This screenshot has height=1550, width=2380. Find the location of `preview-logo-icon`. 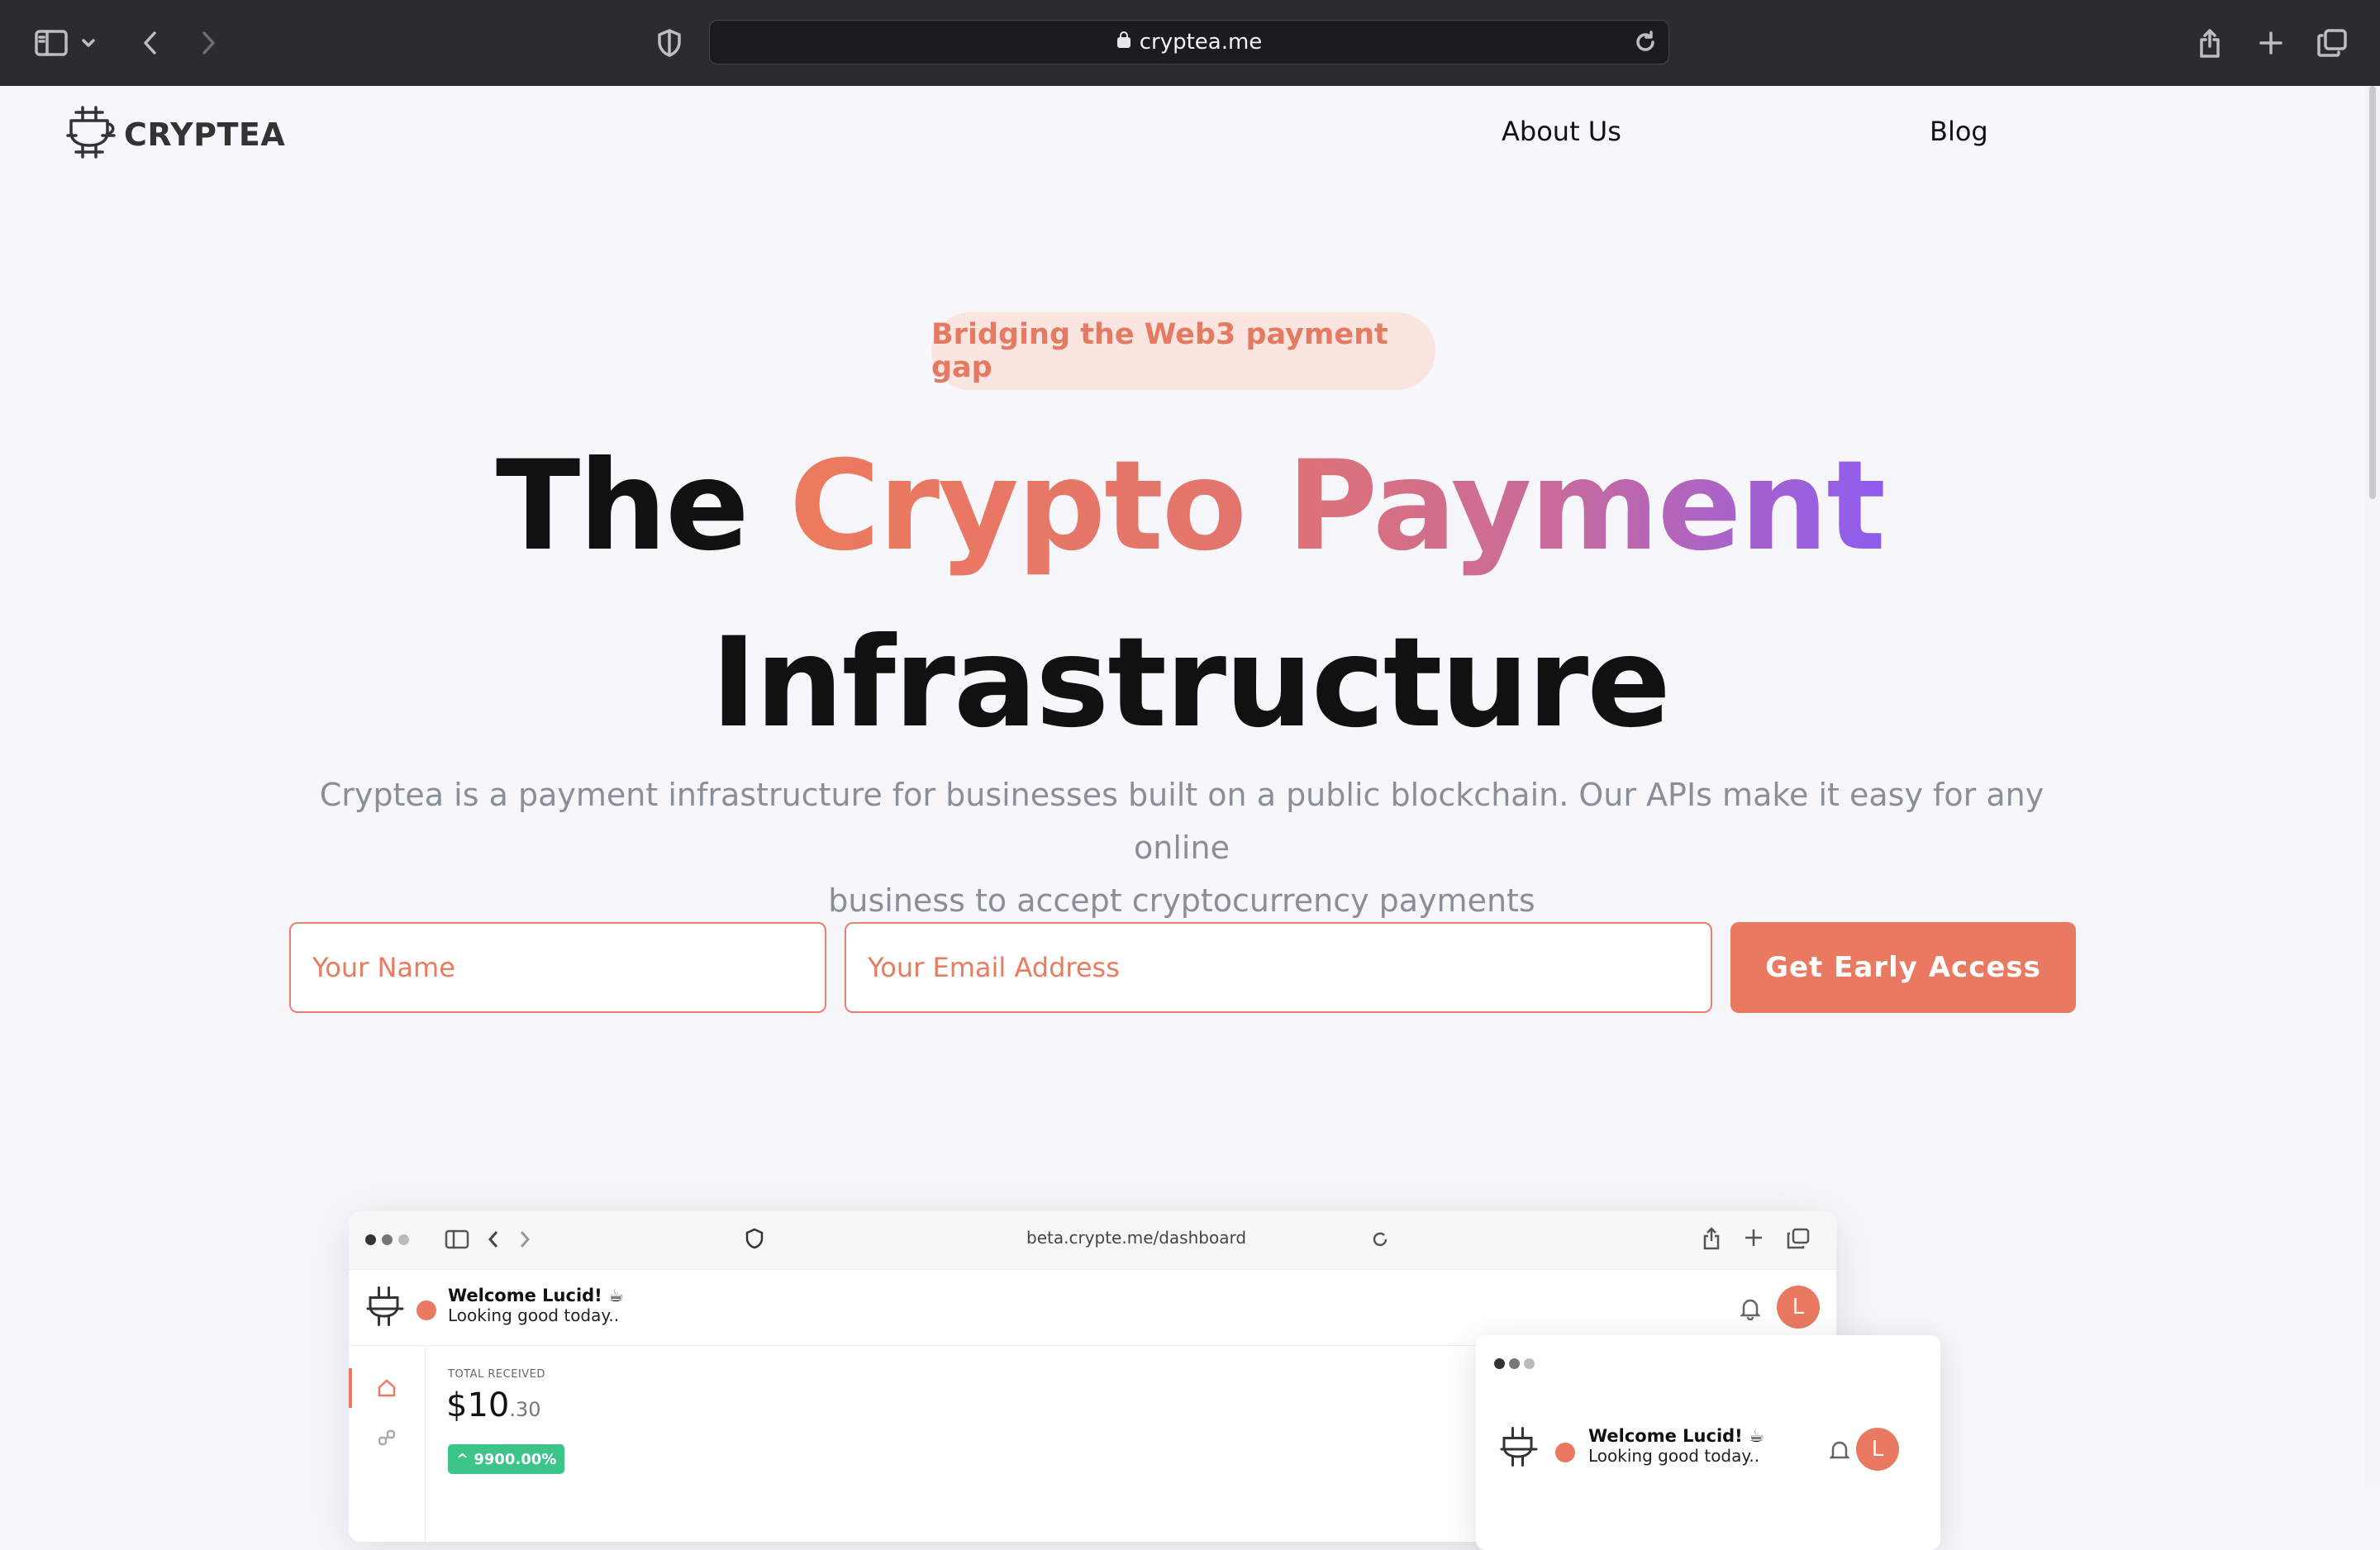

preview-logo-icon is located at coordinates (385, 1308).